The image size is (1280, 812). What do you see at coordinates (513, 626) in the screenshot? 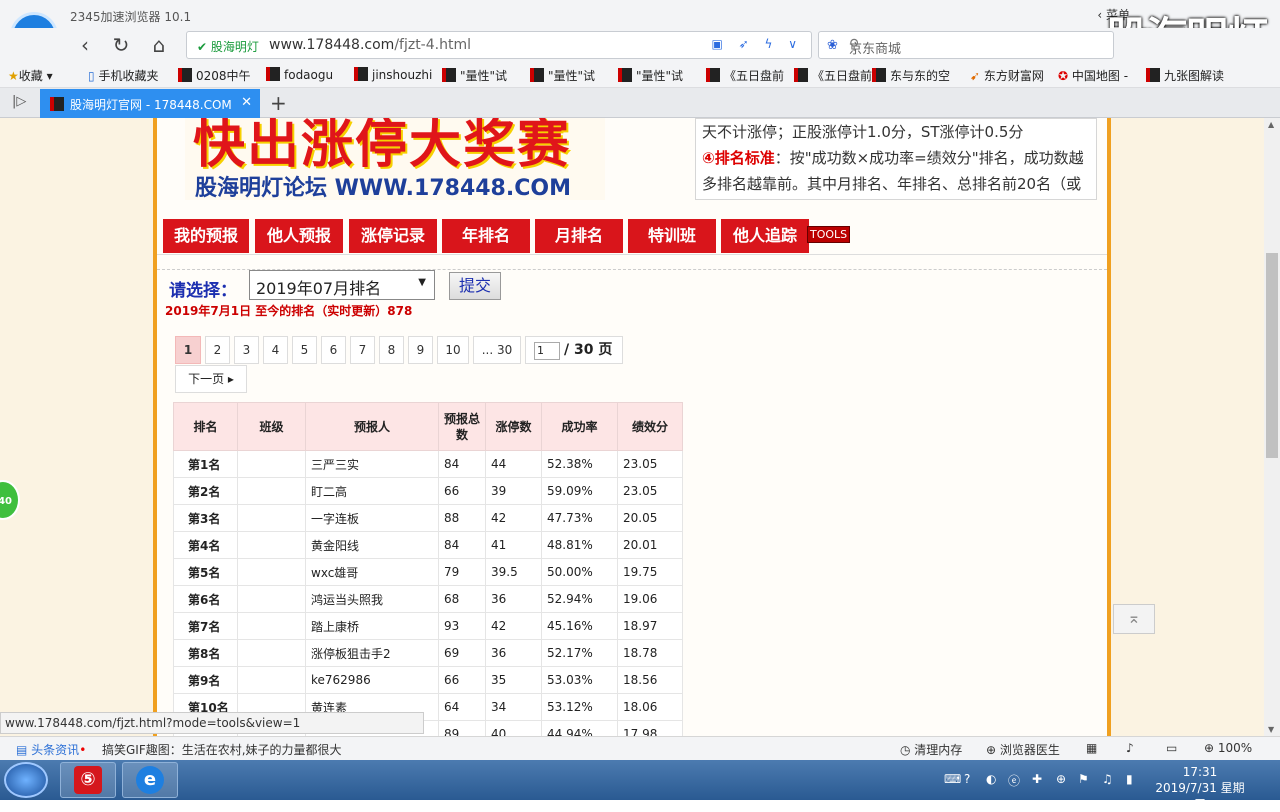
I see `table-cell: 42` at bounding box center [513, 626].